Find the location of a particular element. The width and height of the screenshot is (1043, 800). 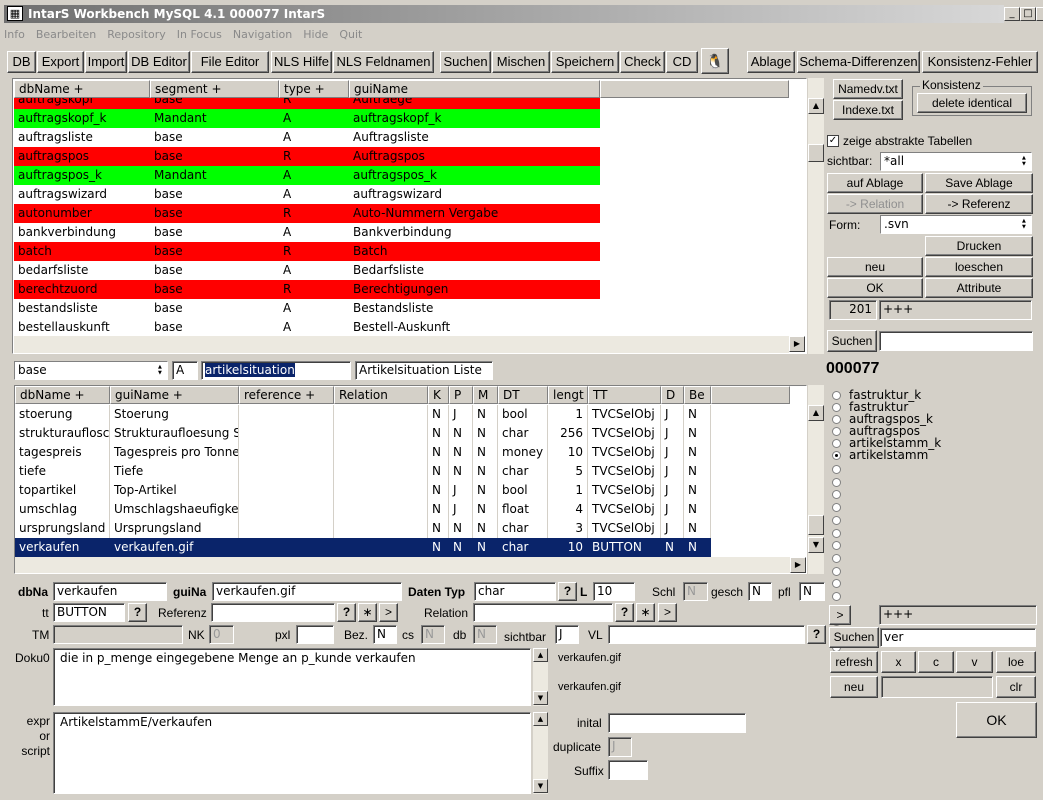

table-row: bankverbindung base A Bankverbindung is located at coordinates (307, 232).